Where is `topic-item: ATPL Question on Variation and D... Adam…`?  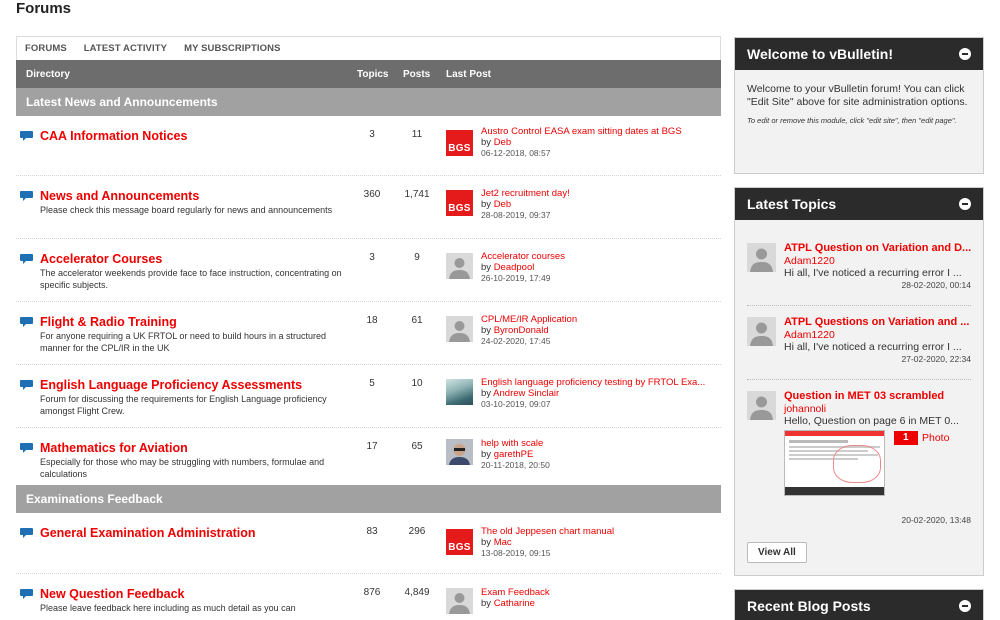 topic-item: ATPL Question on Variation and D... Adam… is located at coordinates (859, 269).